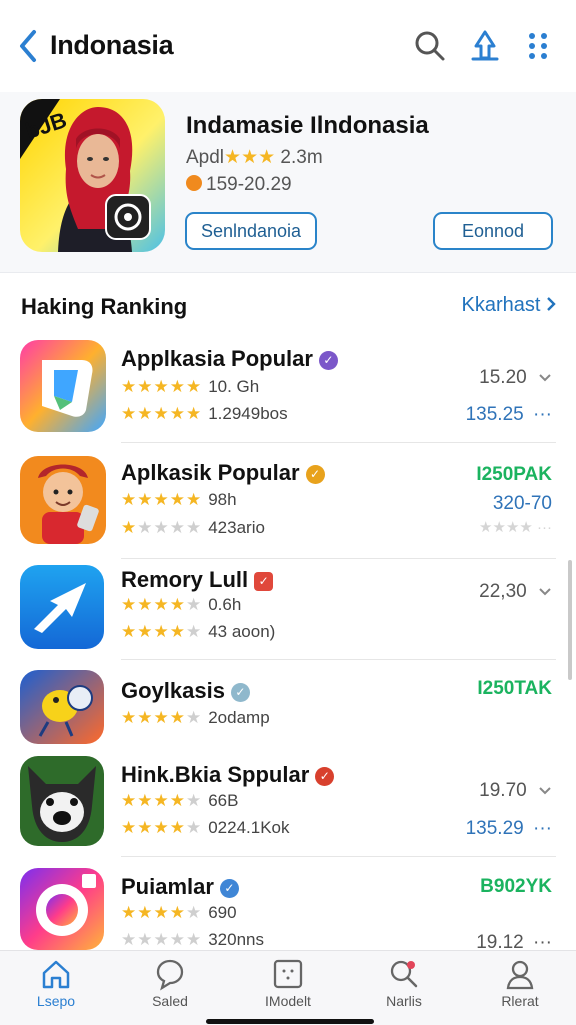 This screenshot has height=1025, width=576. I want to click on rating-stars: ★★★★★ 423ario, so click(193, 527).